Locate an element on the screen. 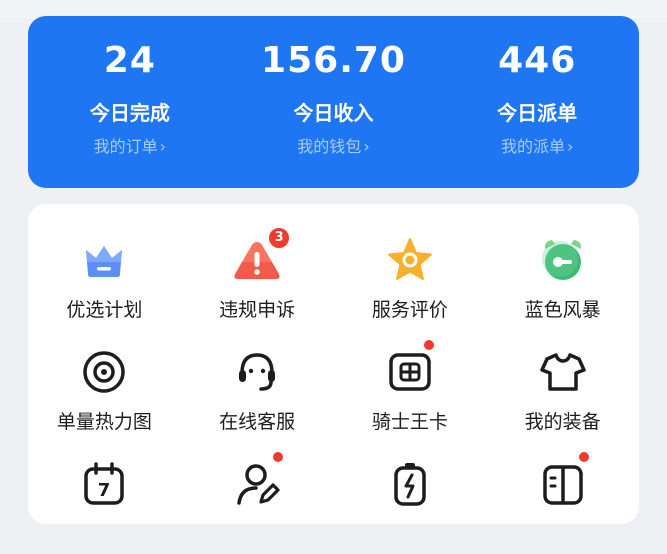 This screenshot has width=667, height=554. menu-item-service-rating: 服务评价 is located at coordinates (410, 282).